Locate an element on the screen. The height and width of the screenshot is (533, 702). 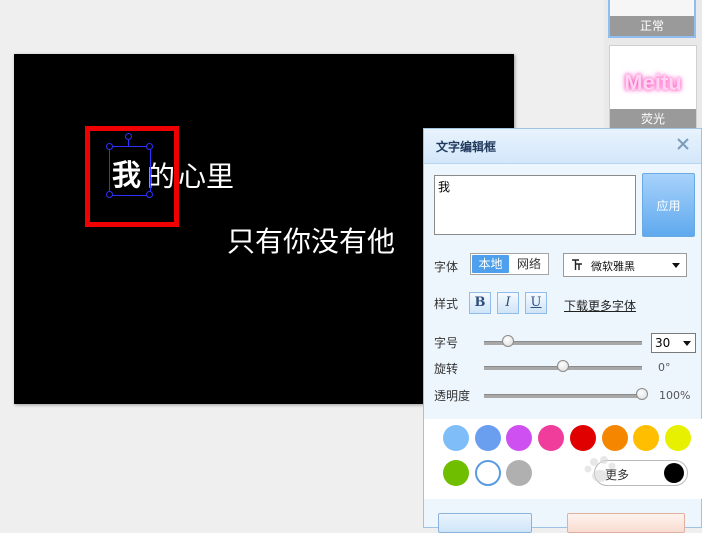
text-input: 我 is located at coordinates (535, 205).